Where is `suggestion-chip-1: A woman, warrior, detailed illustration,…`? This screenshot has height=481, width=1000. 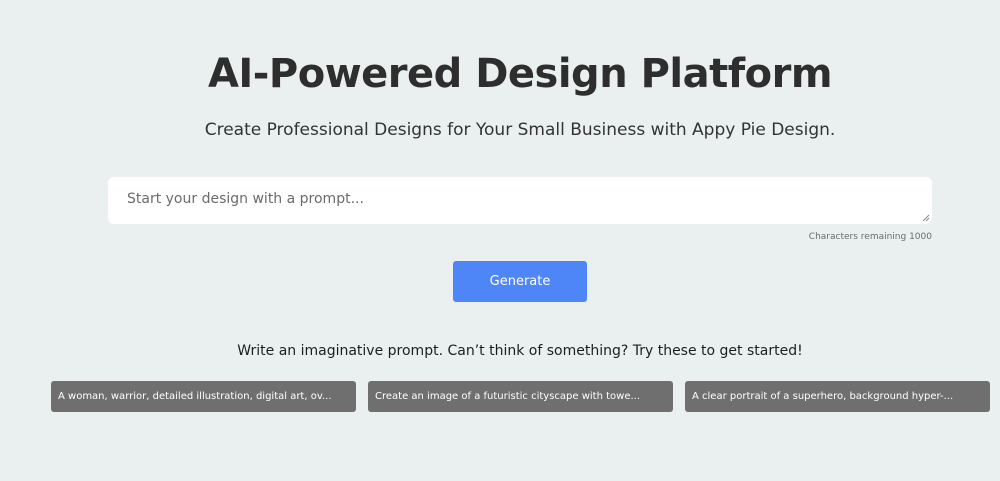 suggestion-chip-1: A woman, warrior, detailed illustration,… is located at coordinates (203, 396).